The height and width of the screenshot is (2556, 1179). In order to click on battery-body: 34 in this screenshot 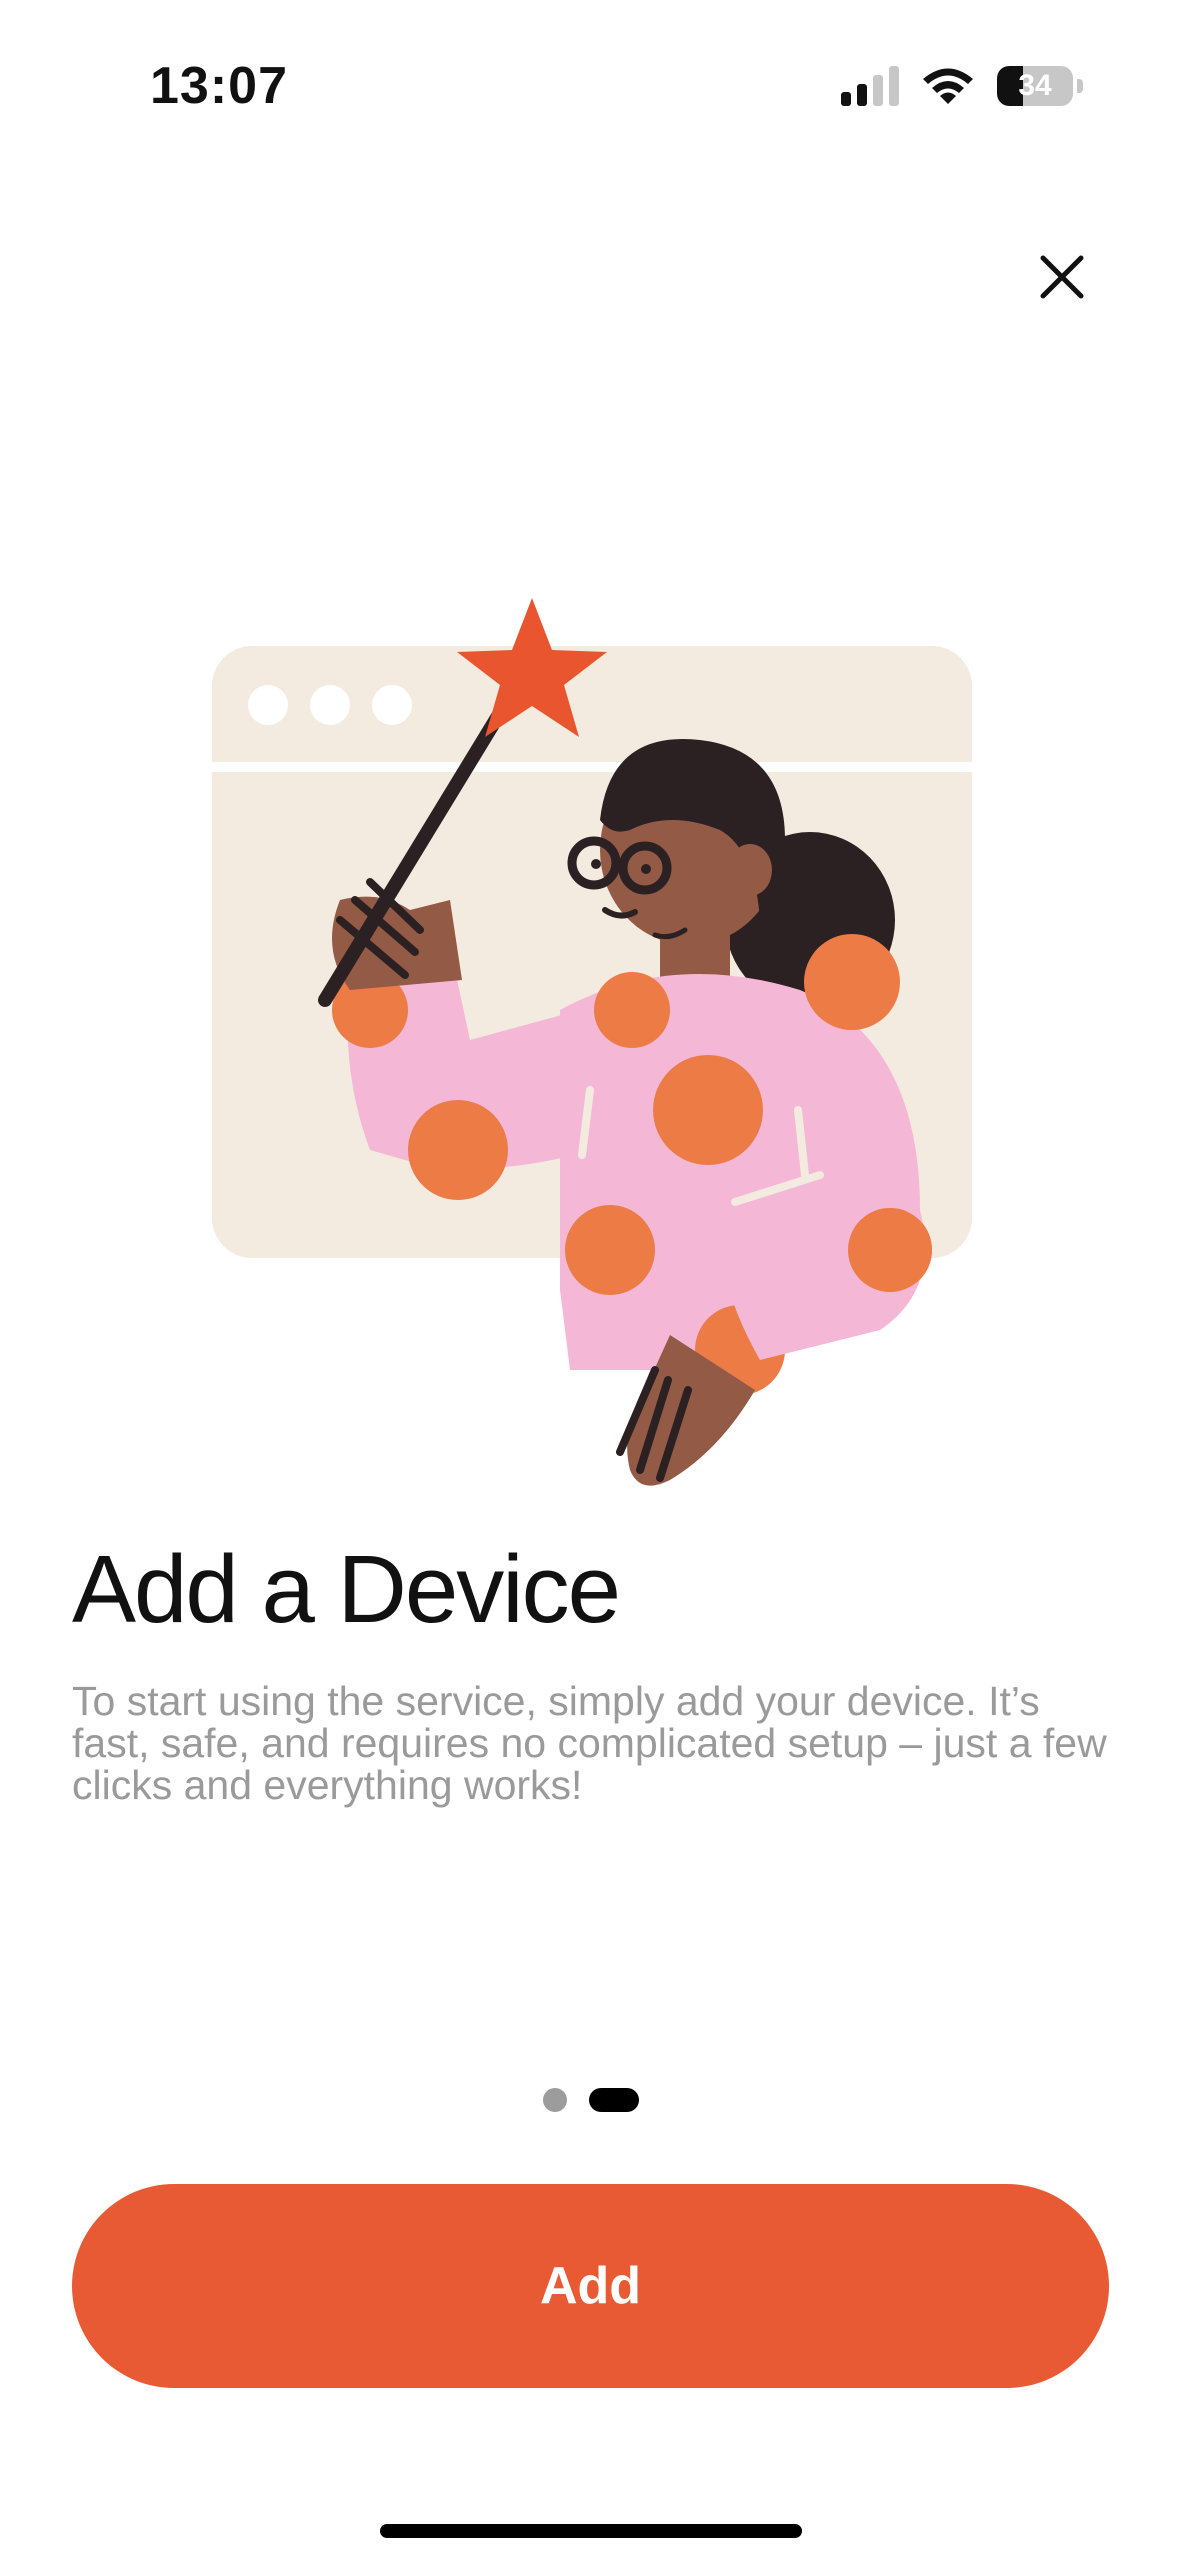, I will do `click(1035, 86)`.